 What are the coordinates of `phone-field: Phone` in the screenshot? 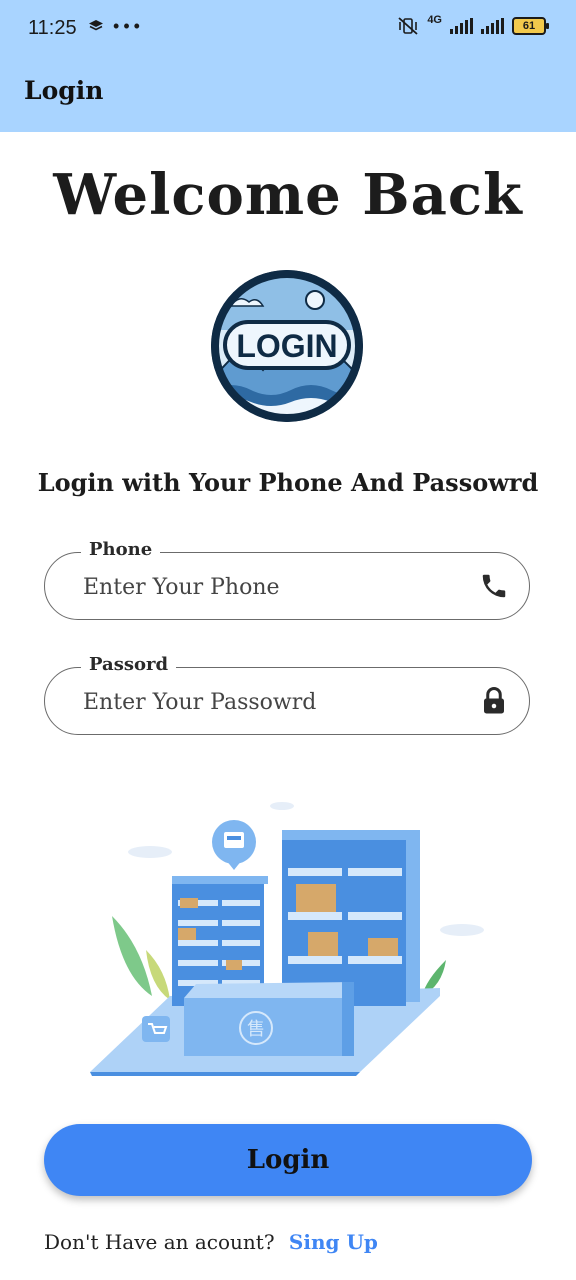 It's located at (287, 579).